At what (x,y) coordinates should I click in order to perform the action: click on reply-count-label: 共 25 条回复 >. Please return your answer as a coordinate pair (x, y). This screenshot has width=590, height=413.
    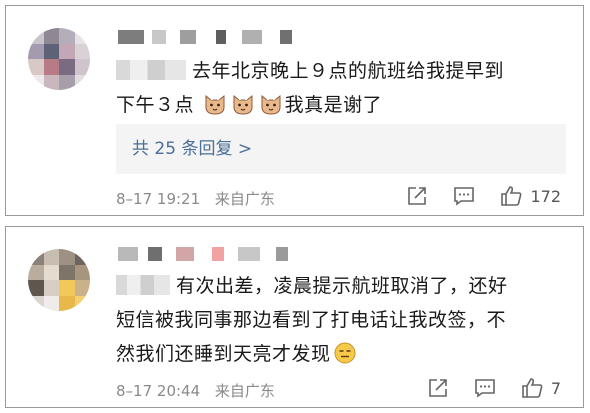
    Looking at the image, I should click on (192, 149).